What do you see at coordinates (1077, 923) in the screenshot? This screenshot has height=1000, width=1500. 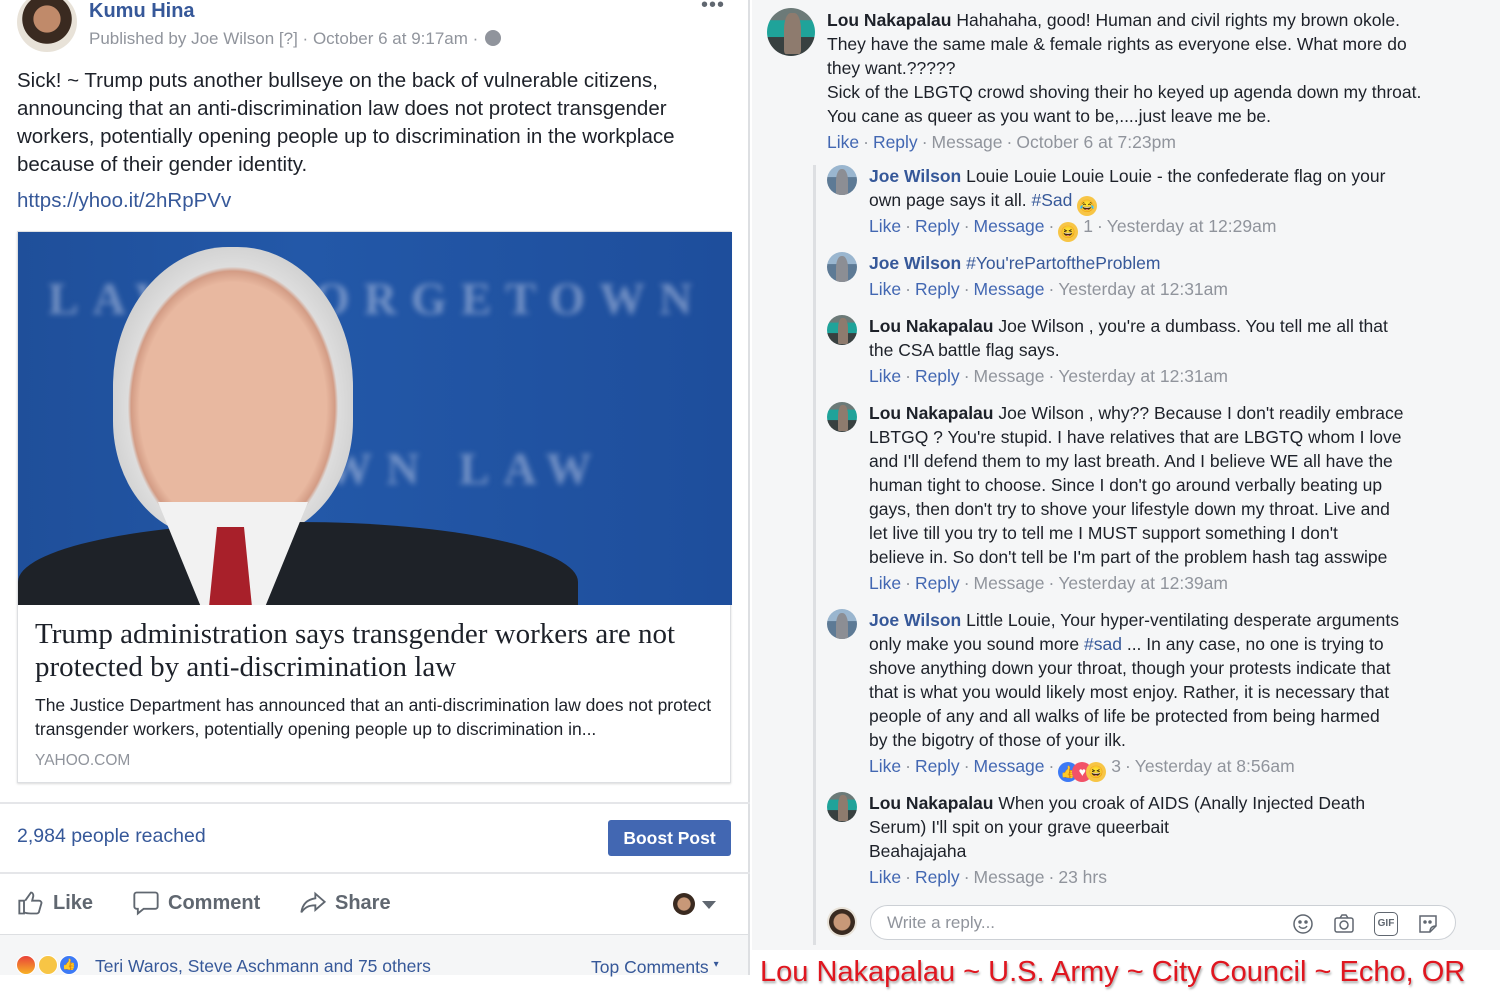 I see `reply-input` at bounding box center [1077, 923].